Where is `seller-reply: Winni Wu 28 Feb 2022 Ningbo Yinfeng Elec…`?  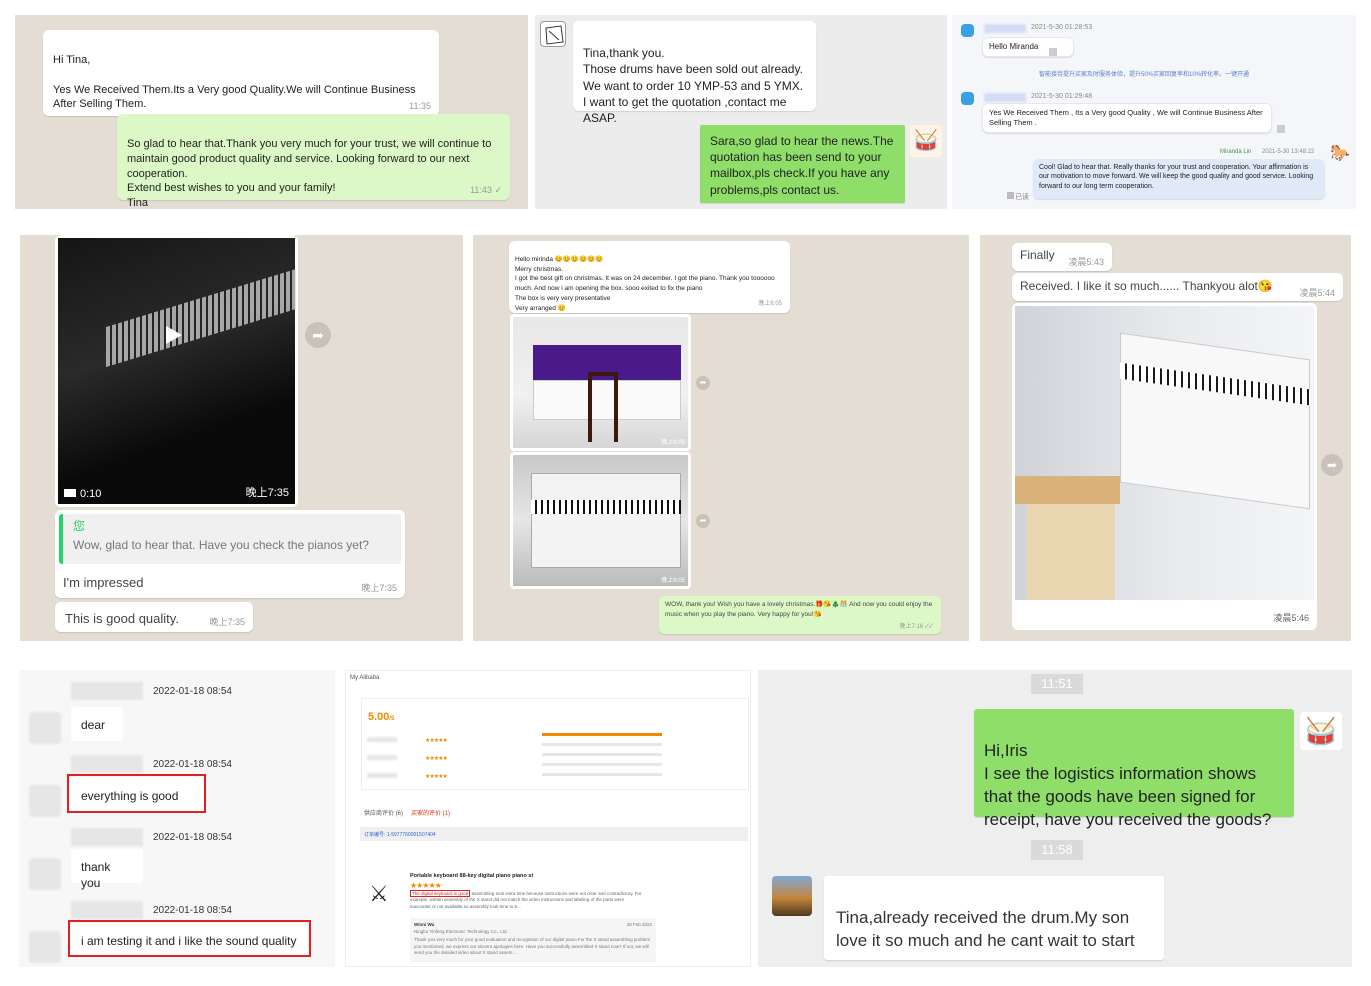 seller-reply: Winni Wu 28 Feb 2022 Ningbo Yinfeng Elec… is located at coordinates (533, 940).